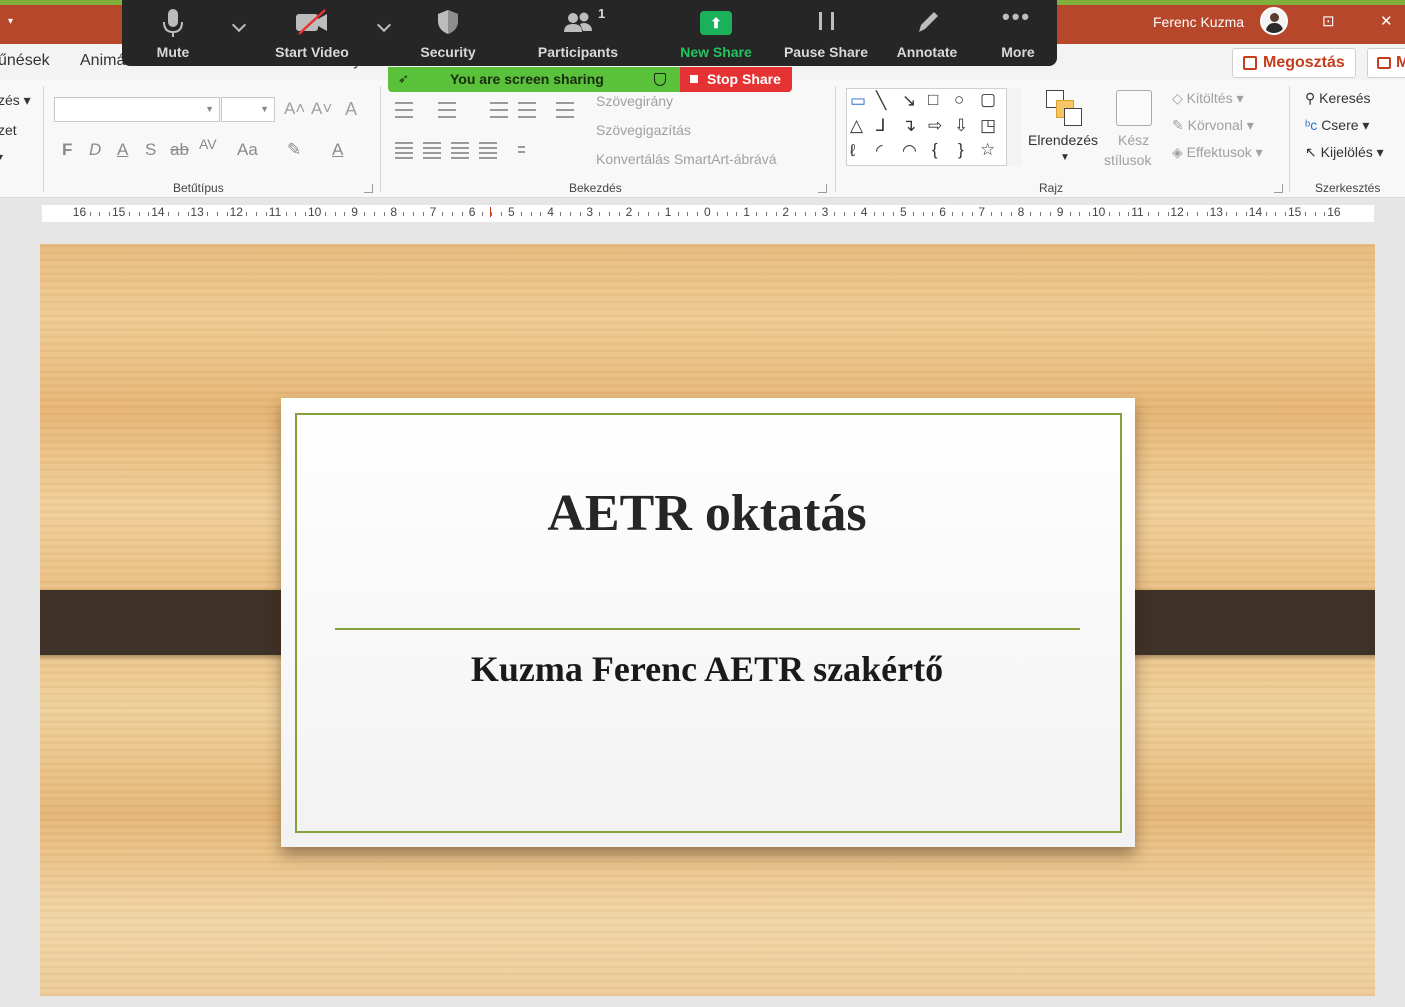  Describe the element at coordinates (1133, 140) in the screenshot. I see `quick-styles-label-1: Kész` at that location.